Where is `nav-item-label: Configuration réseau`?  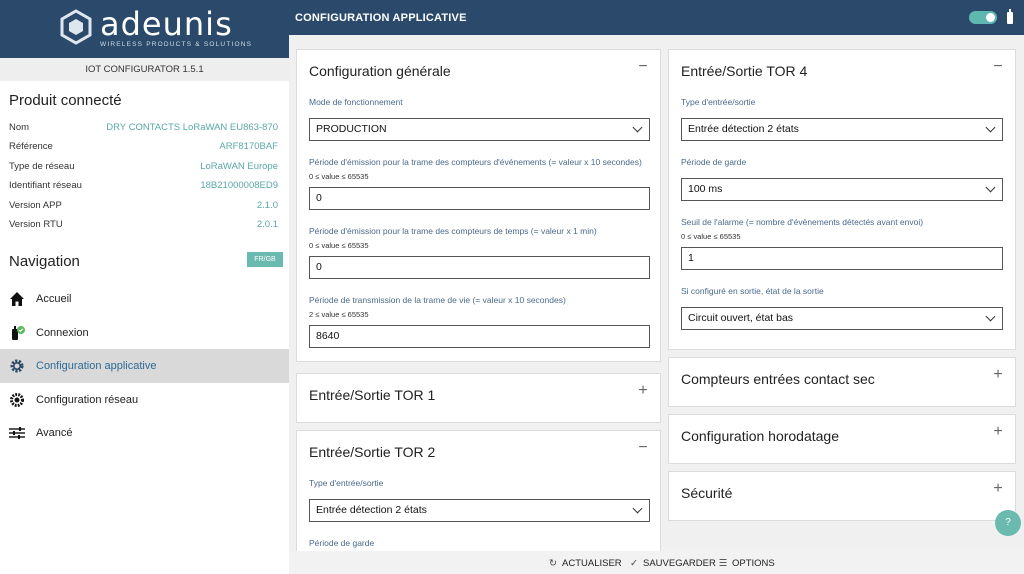
nav-item-label: Configuration réseau is located at coordinates (87, 399).